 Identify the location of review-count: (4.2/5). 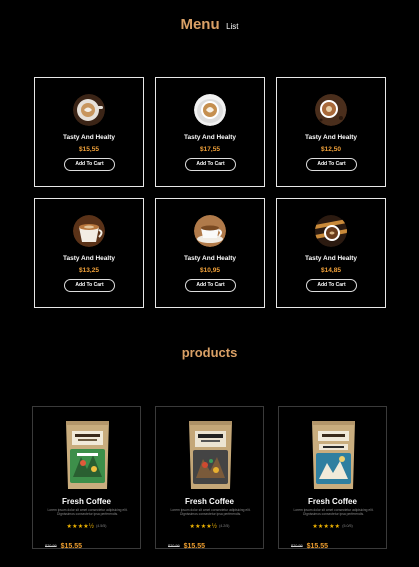
(224, 526).